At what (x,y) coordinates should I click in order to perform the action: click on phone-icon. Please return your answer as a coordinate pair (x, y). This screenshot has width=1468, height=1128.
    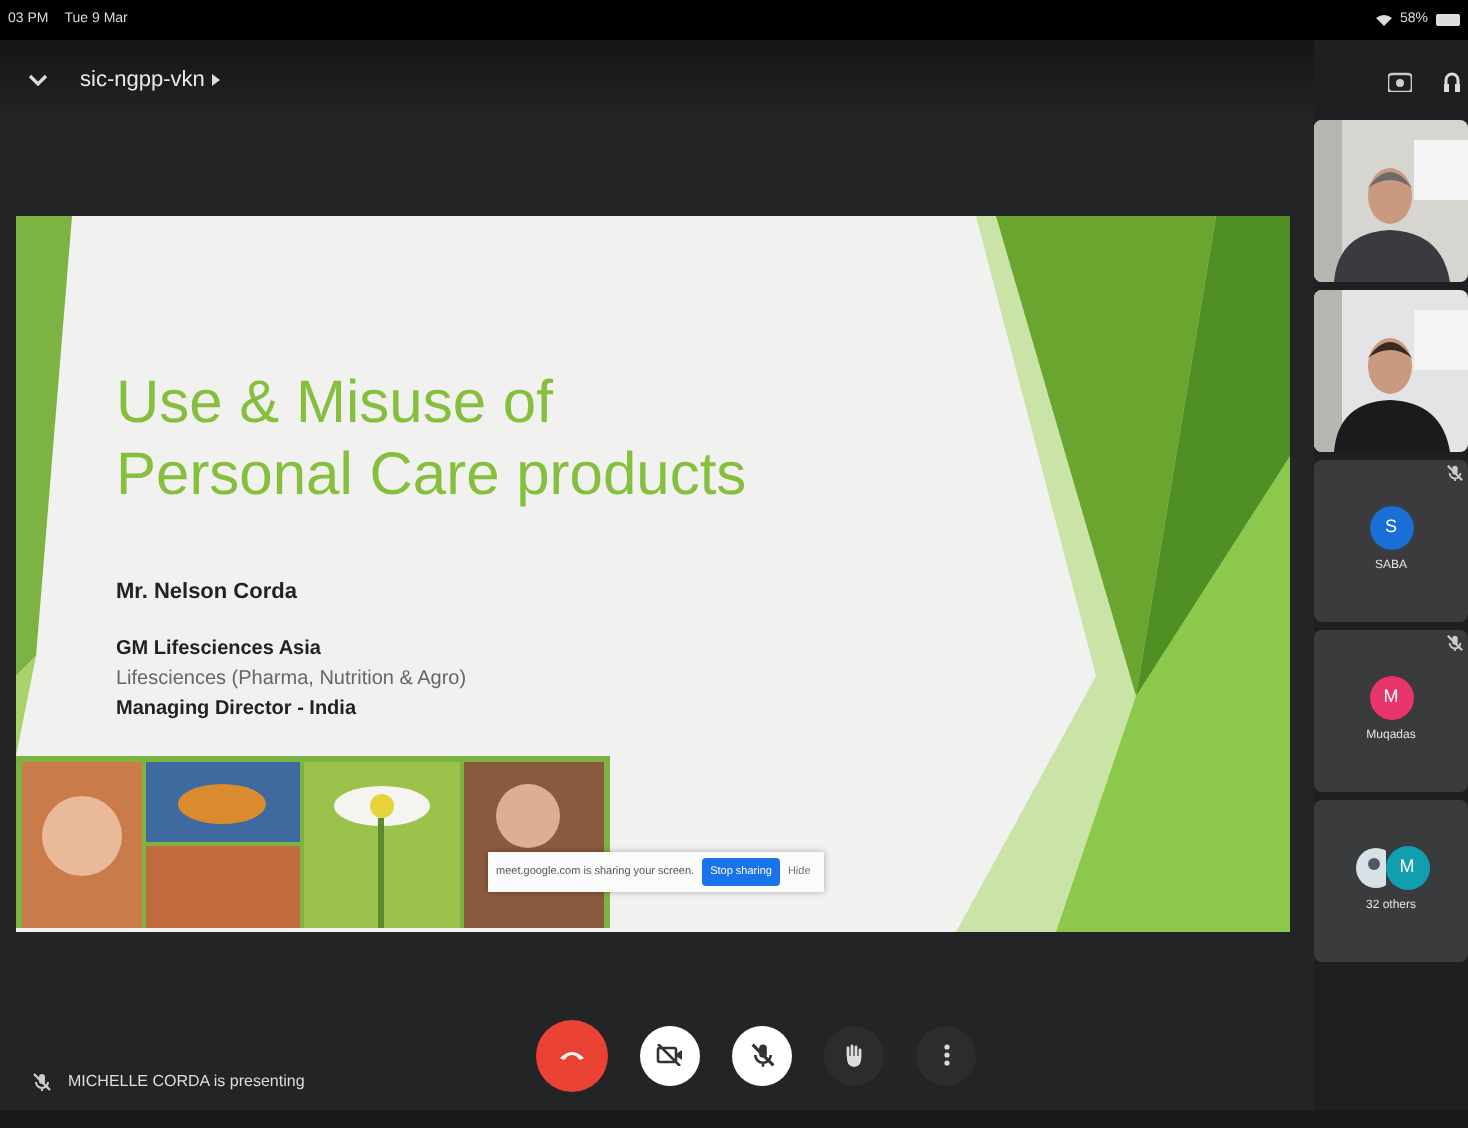
    Looking at the image, I should click on (572, 1055).